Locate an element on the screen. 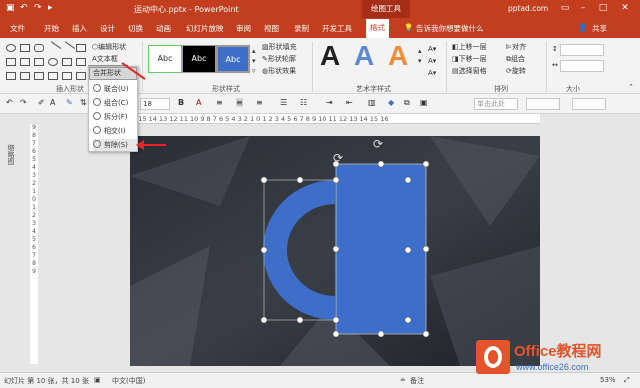  tab-format: 格式 is located at coordinates (377, 28).